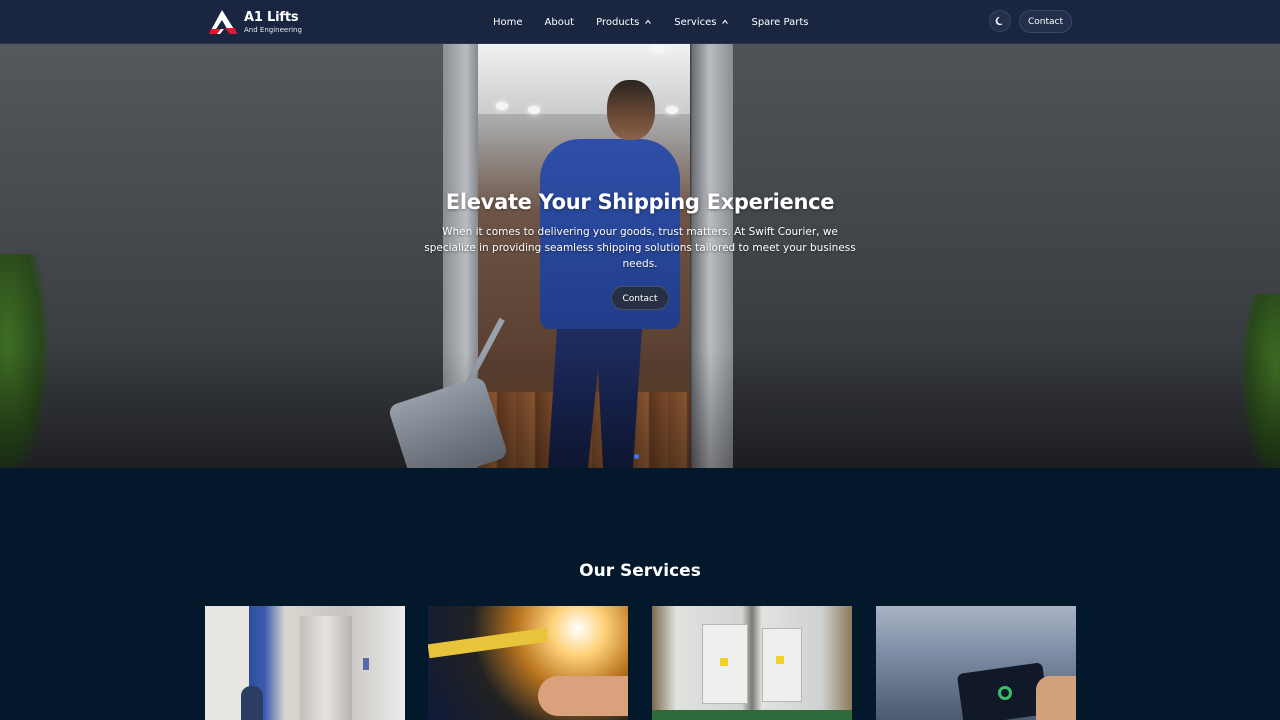 Image resolution: width=1280 pixels, height=720 pixels. Describe the element at coordinates (252, 703) in the screenshot. I see `technician-figure` at that location.